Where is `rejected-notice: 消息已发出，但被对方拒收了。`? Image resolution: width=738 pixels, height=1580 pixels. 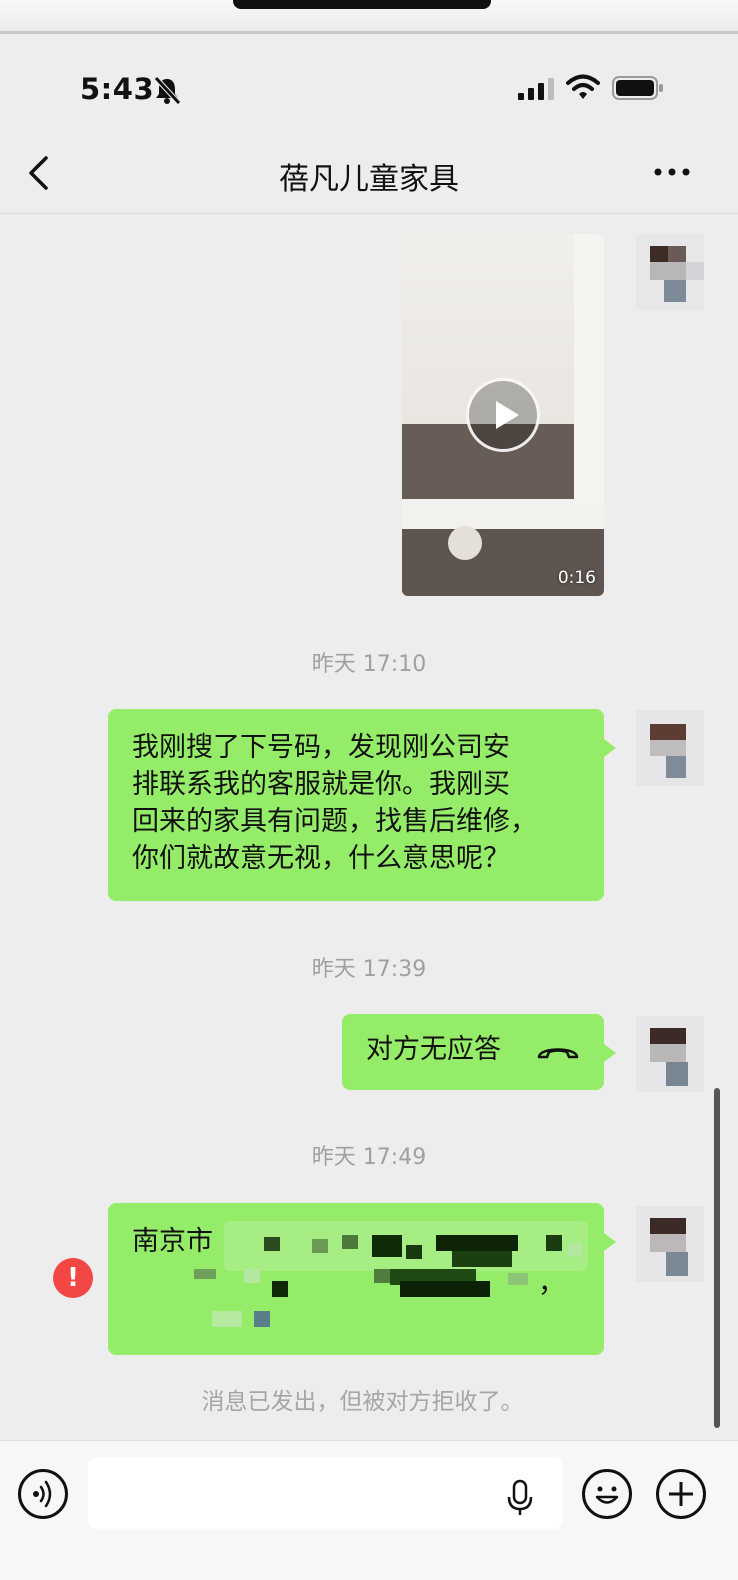
rejected-notice: 消息已发出，但被对方拒收了。 is located at coordinates (362, 1402).